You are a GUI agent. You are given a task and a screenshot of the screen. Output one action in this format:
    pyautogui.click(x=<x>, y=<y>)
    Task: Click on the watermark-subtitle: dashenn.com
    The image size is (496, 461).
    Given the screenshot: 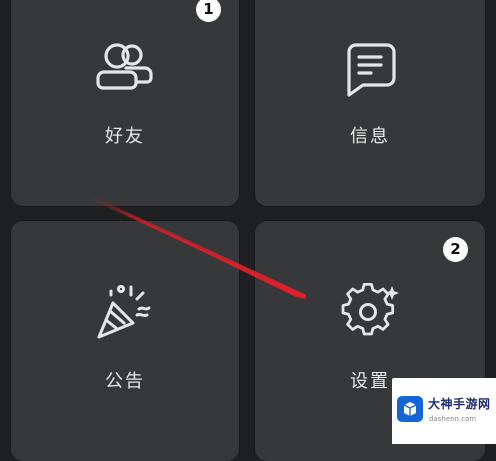 What is the action you would take?
    pyautogui.click(x=453, y=419)
    